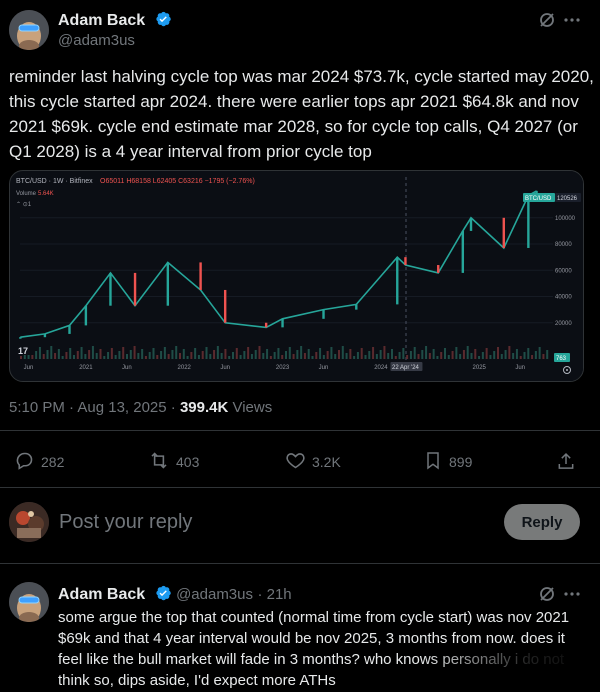 The height and width of the screenshot is (692, 600). What do you see at coordinates (566, 461) in the screenshot?
I see `share-icon` at bounding box center [566, 461].